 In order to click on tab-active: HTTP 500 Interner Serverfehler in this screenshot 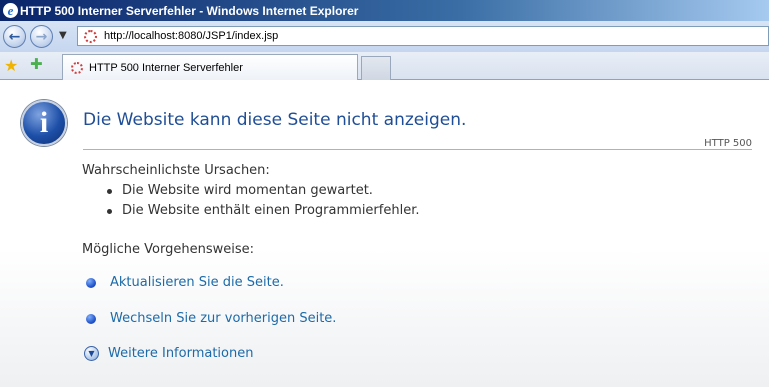, I will do `click(210, 67)`.